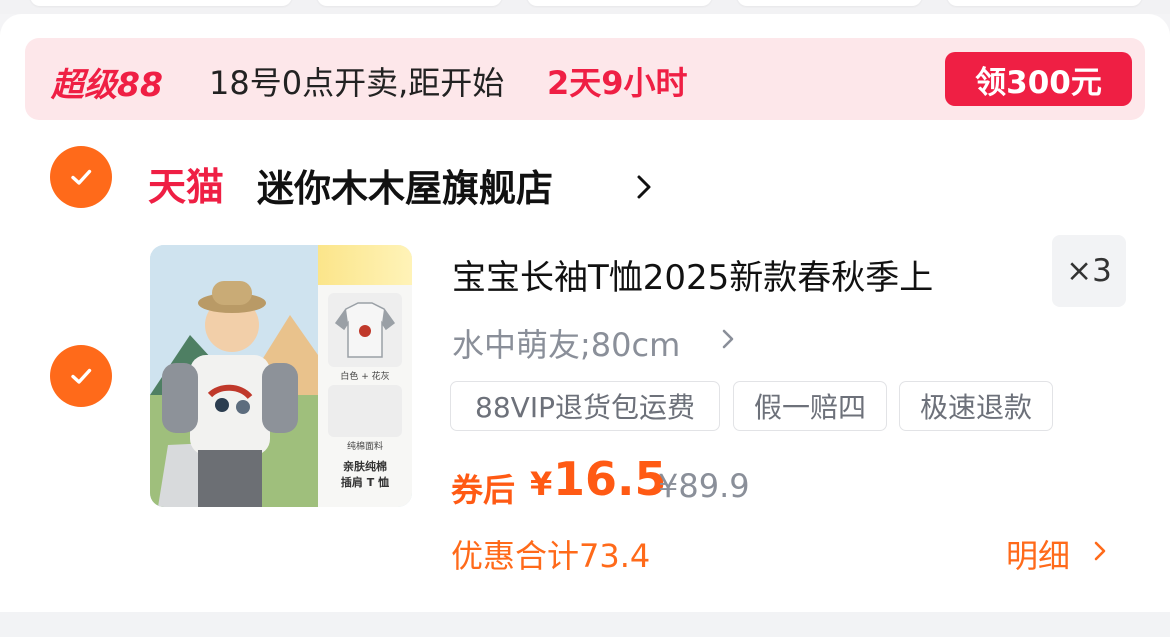 The width and height of the screenshot is (1170, 637). Describe the element at coordinates (566, 343) in the screenshot. I see `sku-selector: 水中萌友;80cm` at that location.